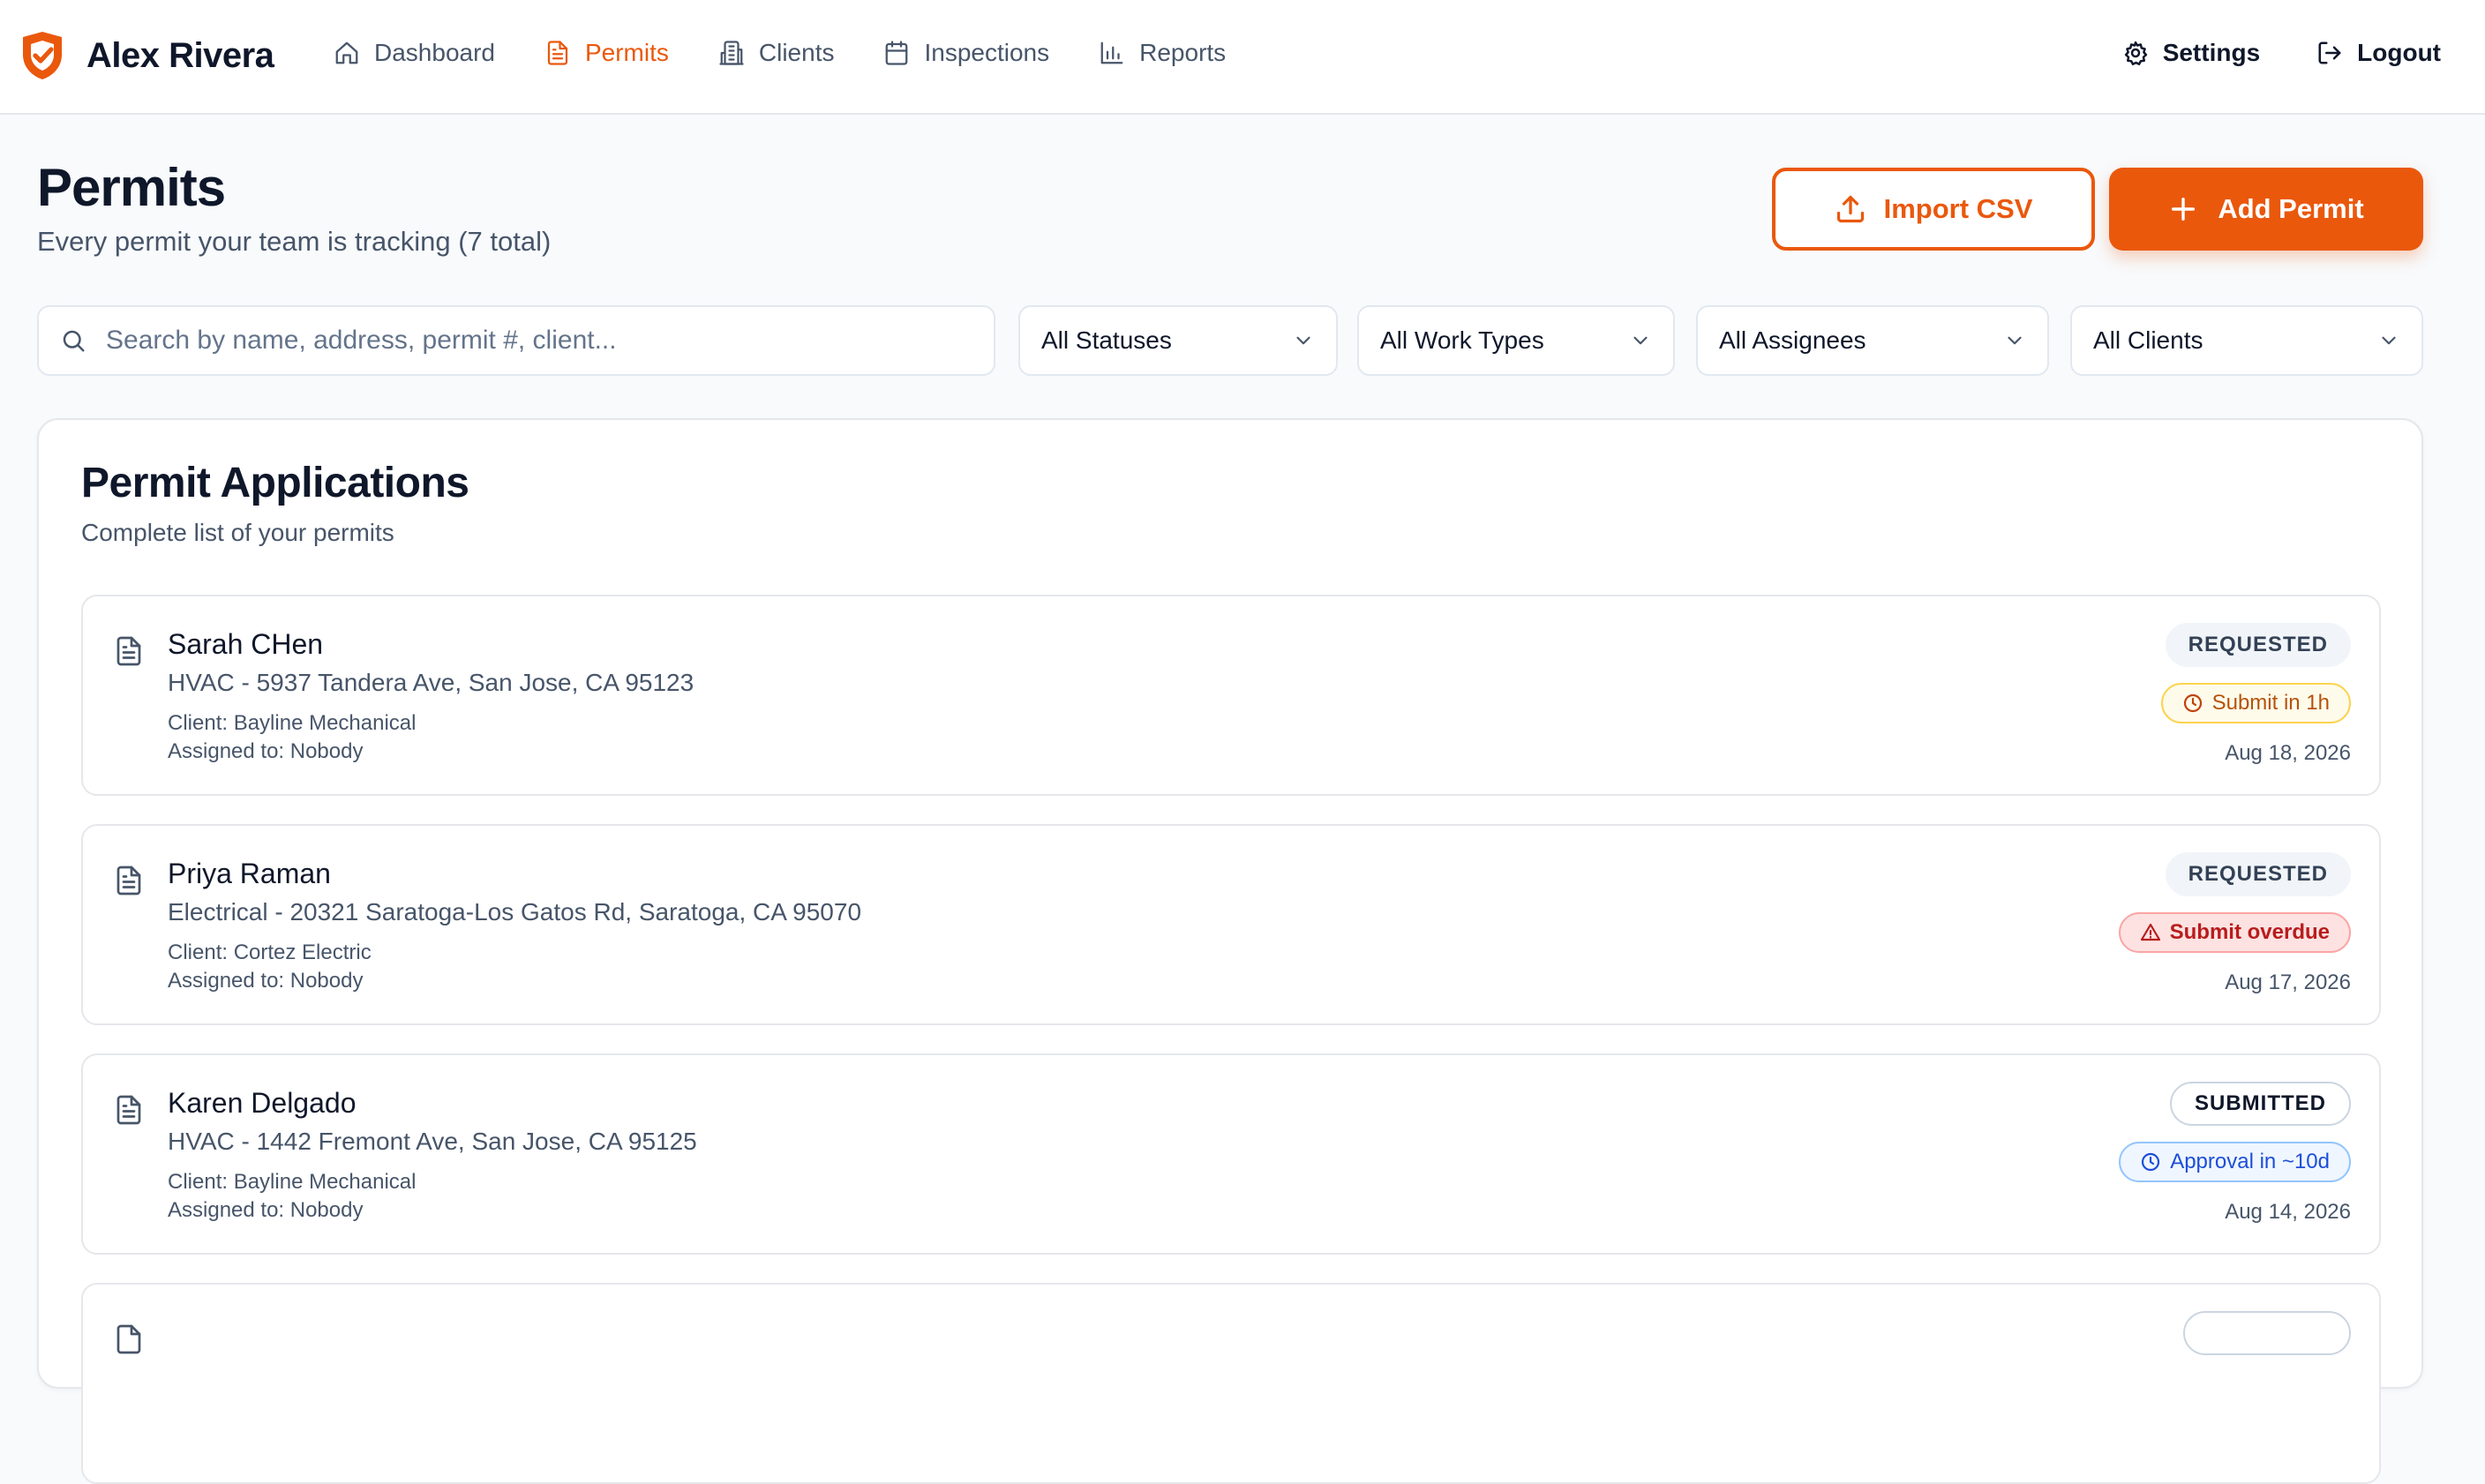  Describe the element at coordinates (262, 1103) in the screenshot. I see `permit-applicant-name: Karen Delgado` at that location.